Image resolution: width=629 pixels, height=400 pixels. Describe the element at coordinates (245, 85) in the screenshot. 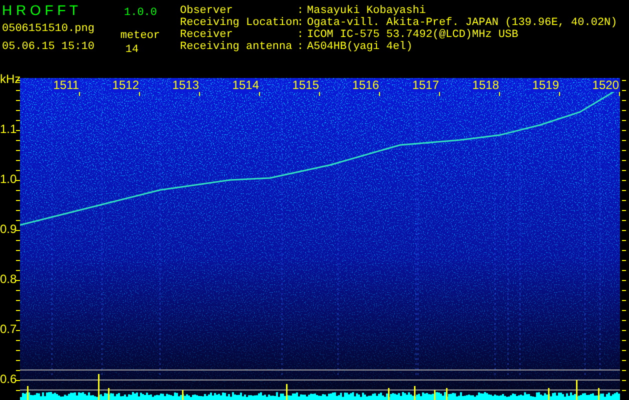

I see `time-label: 1514` at that location.